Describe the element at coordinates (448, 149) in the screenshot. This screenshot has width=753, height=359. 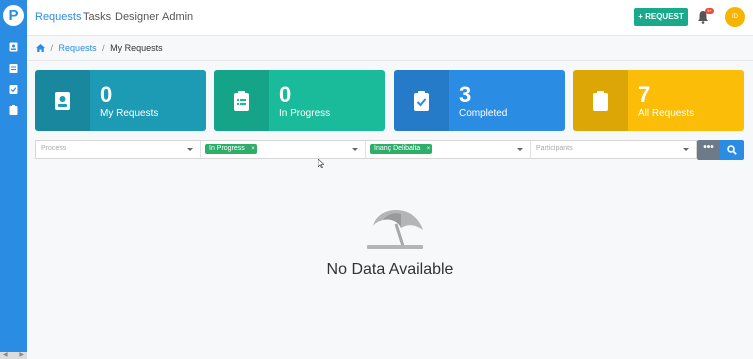
I see `requester-select: İnanç Delibalta ×` at that location.